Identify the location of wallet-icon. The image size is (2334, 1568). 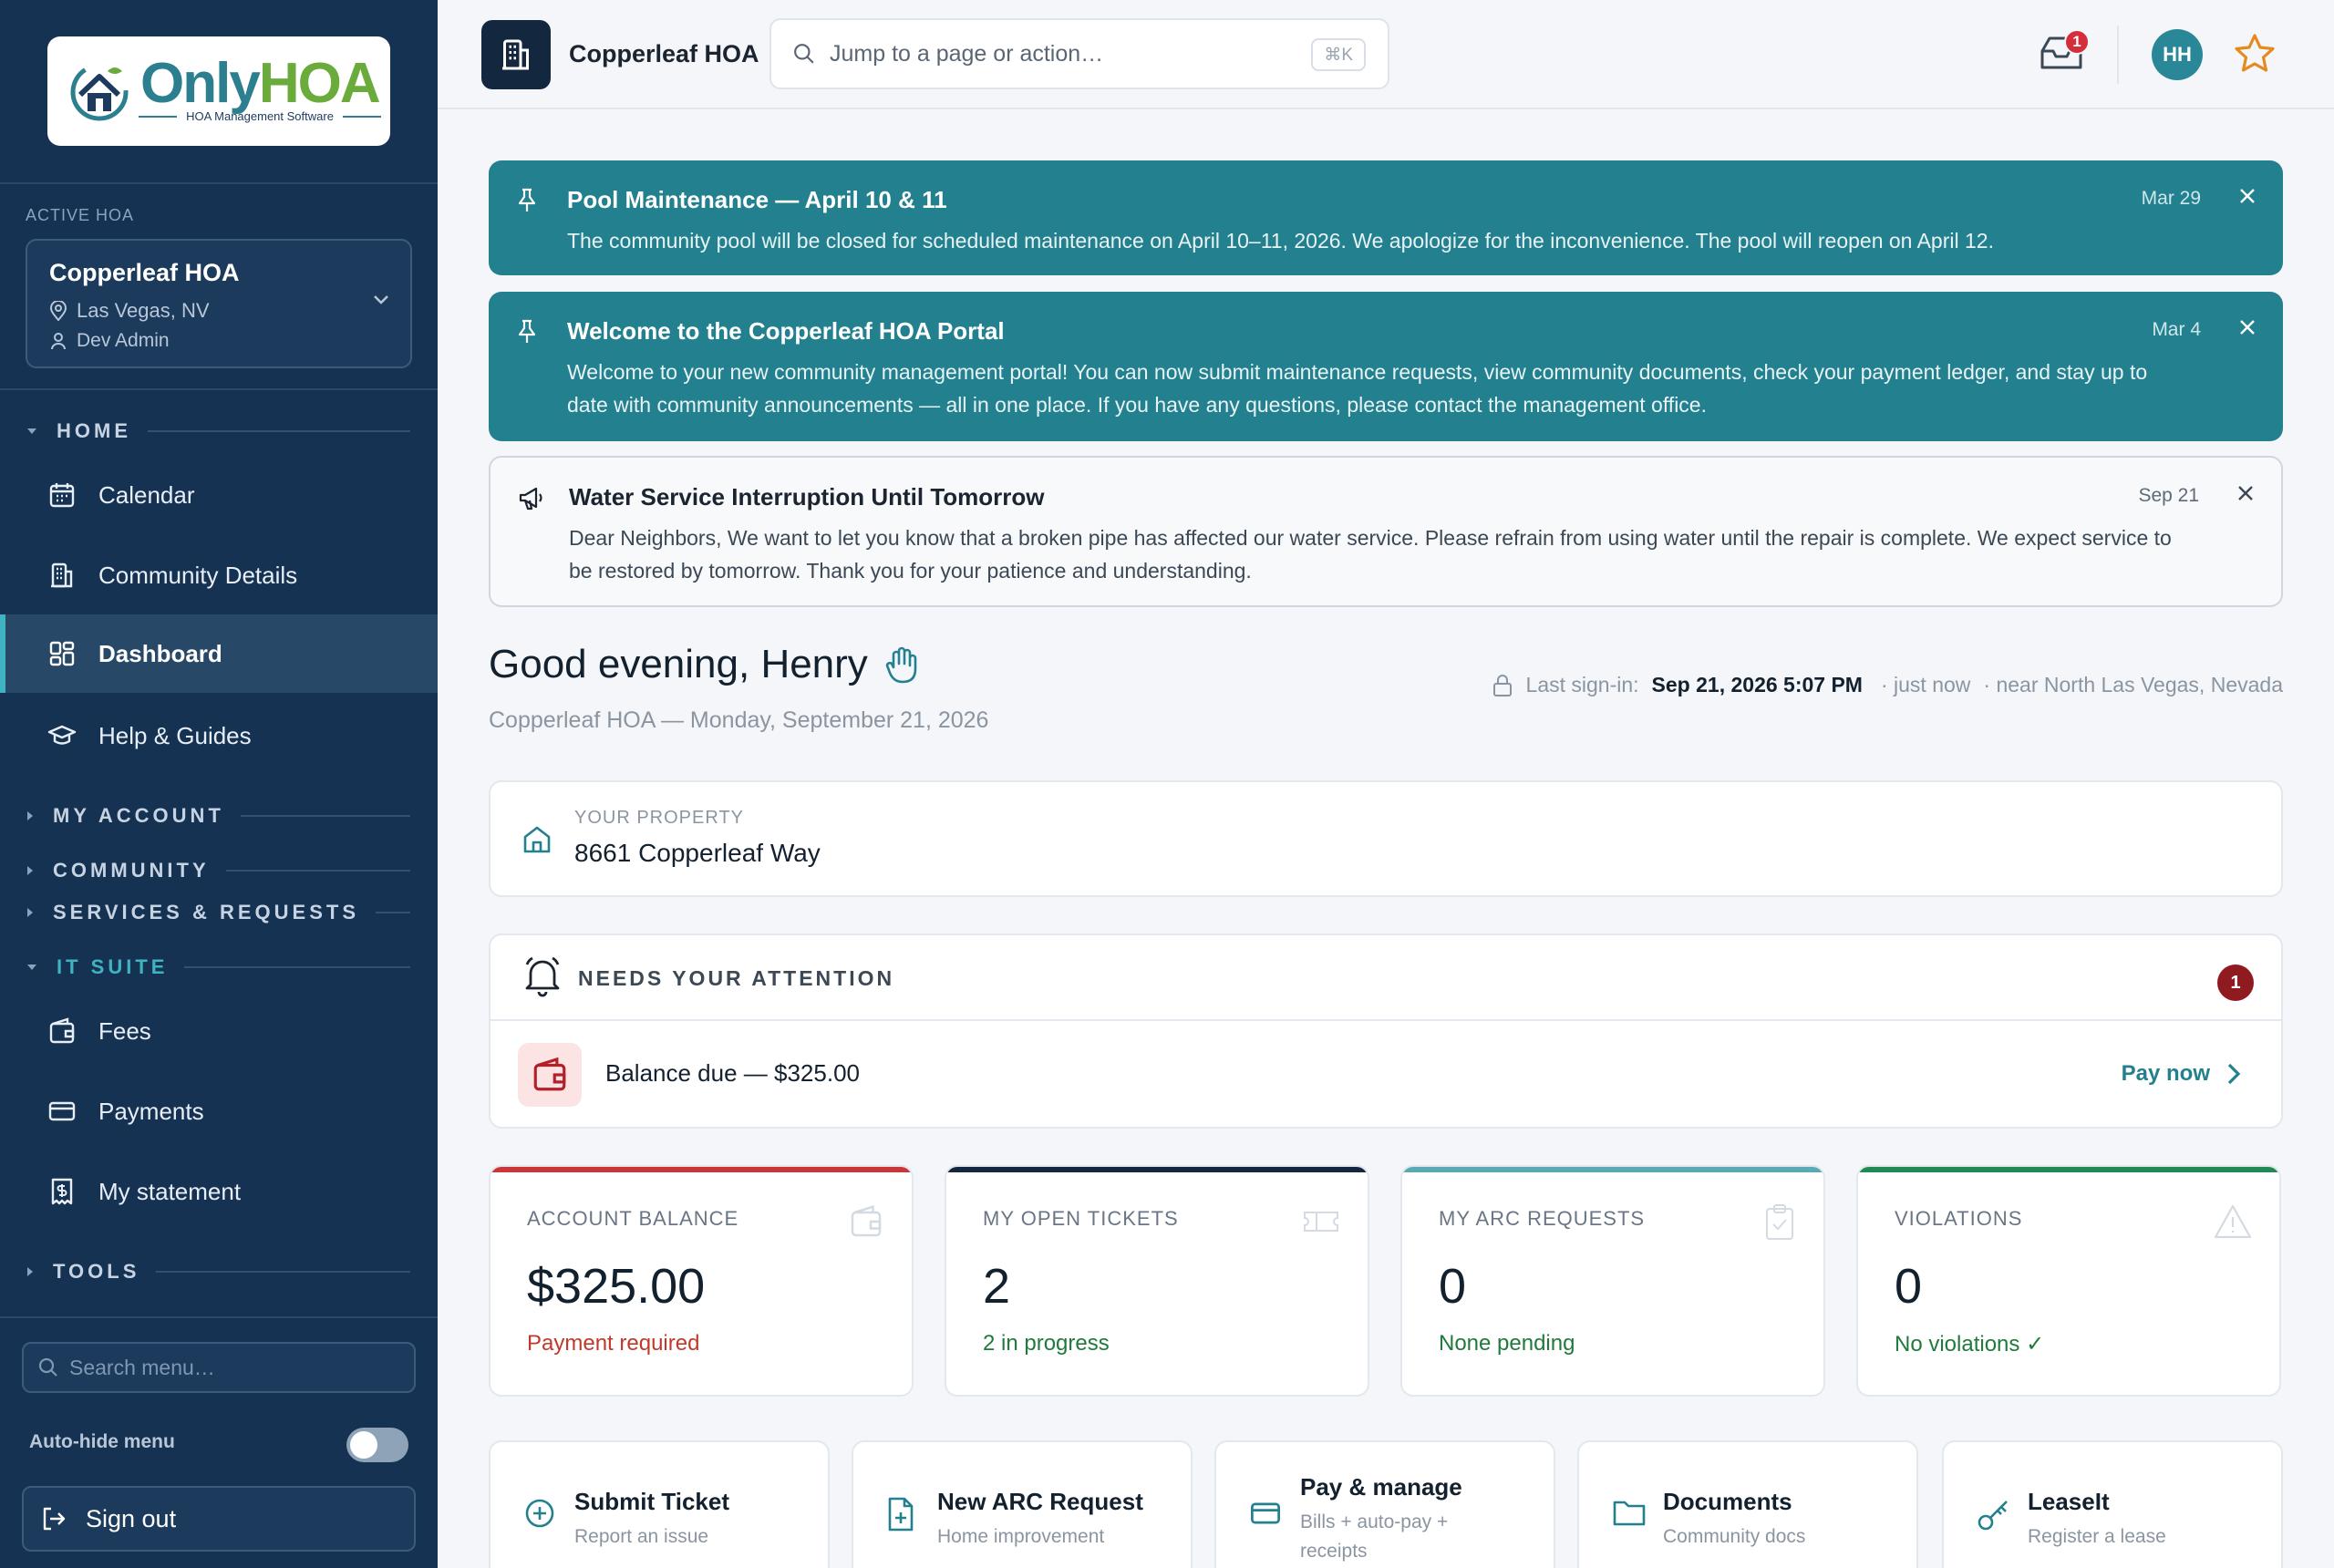
(550, 1074).